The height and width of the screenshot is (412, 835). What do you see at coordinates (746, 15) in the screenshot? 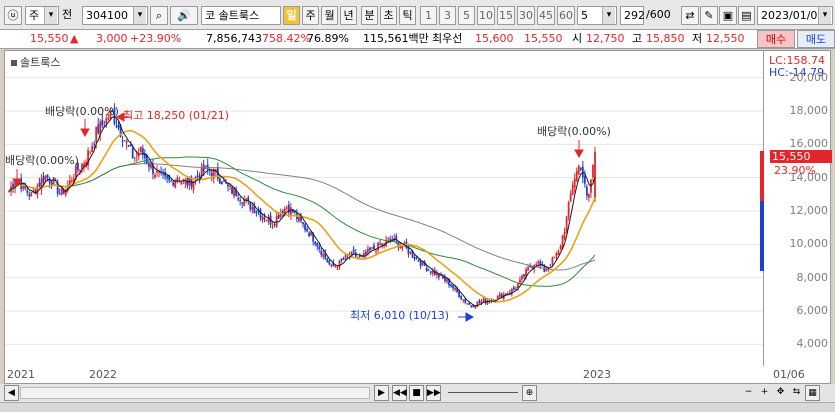
I see `calendar-icon: ▤` at bounding box center [746, 15].